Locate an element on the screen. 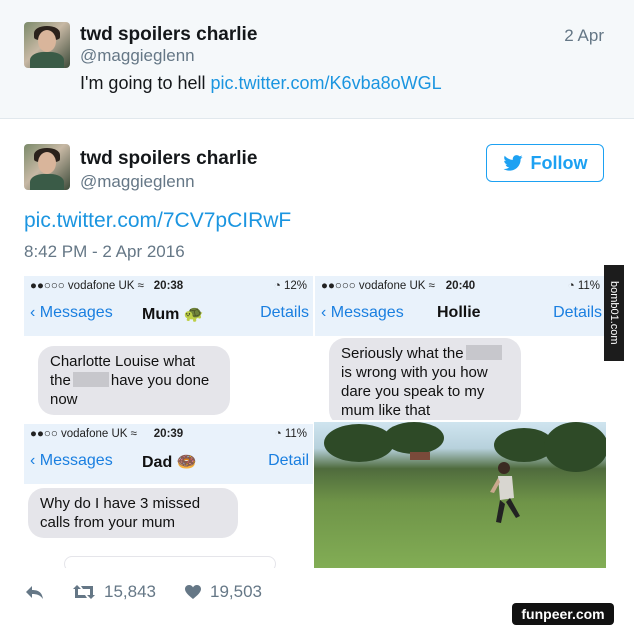 The height and width of the screenshot is (625, 634). message-line: Seriously what the is located at coordinates (402, 353).